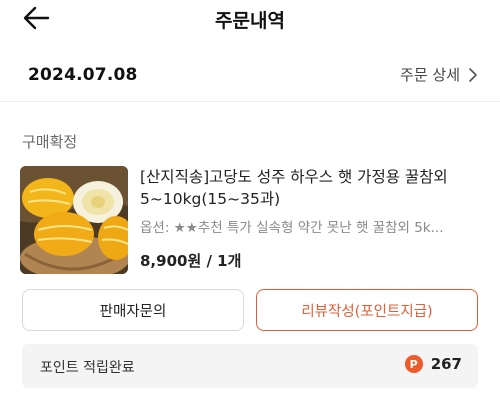 The height and width of the screenshot is (409, 500). Describe the element at coordinates (83, 75) in the screenshot. I see `order-date: 2024.07.08` at that location.